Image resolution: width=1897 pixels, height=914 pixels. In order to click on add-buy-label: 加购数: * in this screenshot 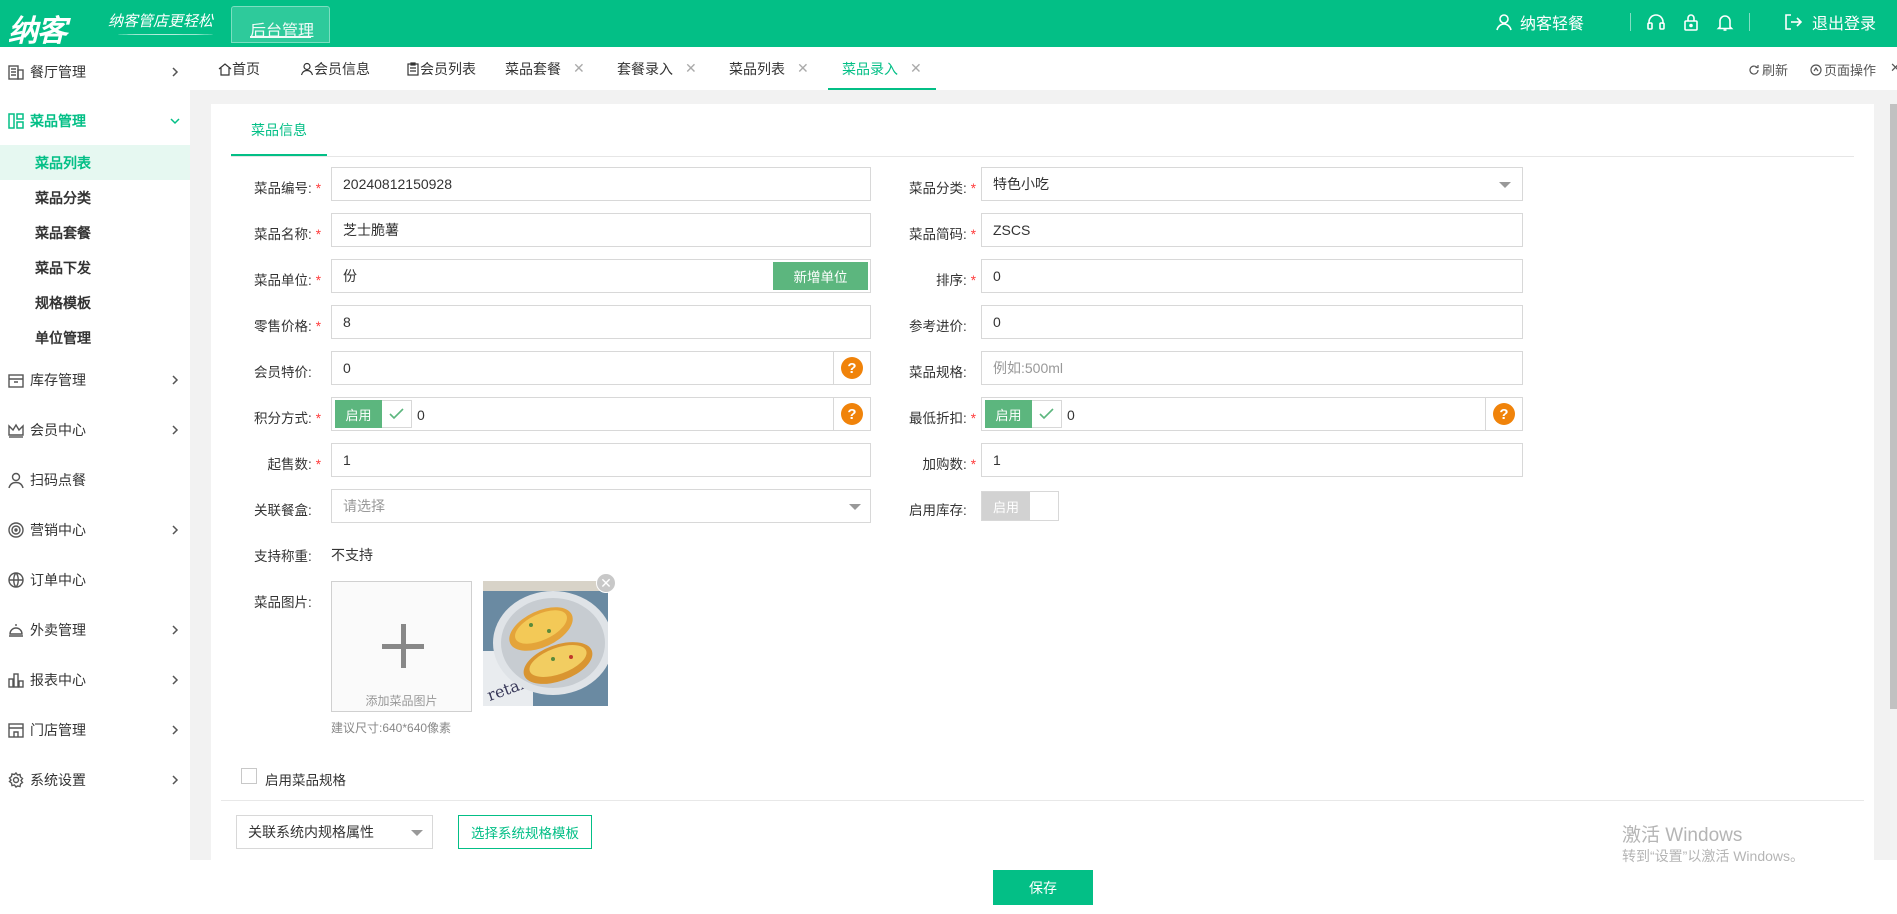, I will do `click(949, 464)`.